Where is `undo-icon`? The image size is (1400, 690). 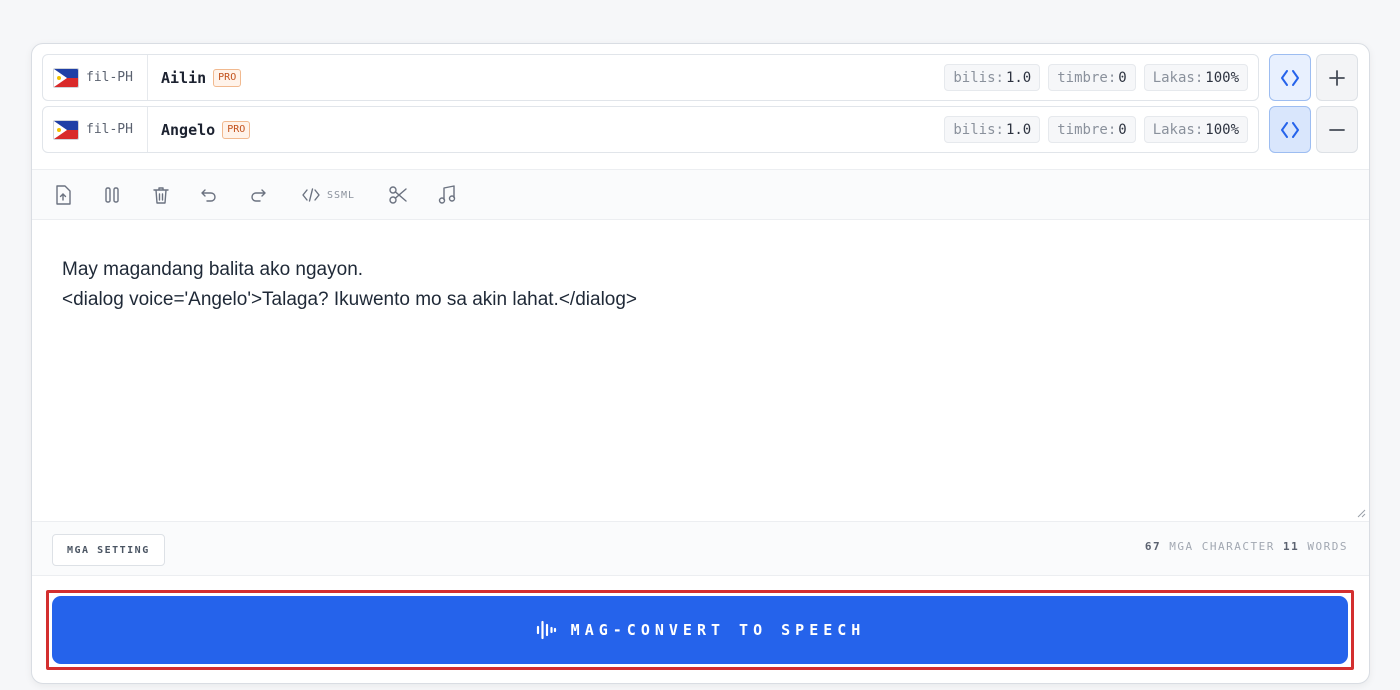
undo-icon is located at coordinates (208, 195).